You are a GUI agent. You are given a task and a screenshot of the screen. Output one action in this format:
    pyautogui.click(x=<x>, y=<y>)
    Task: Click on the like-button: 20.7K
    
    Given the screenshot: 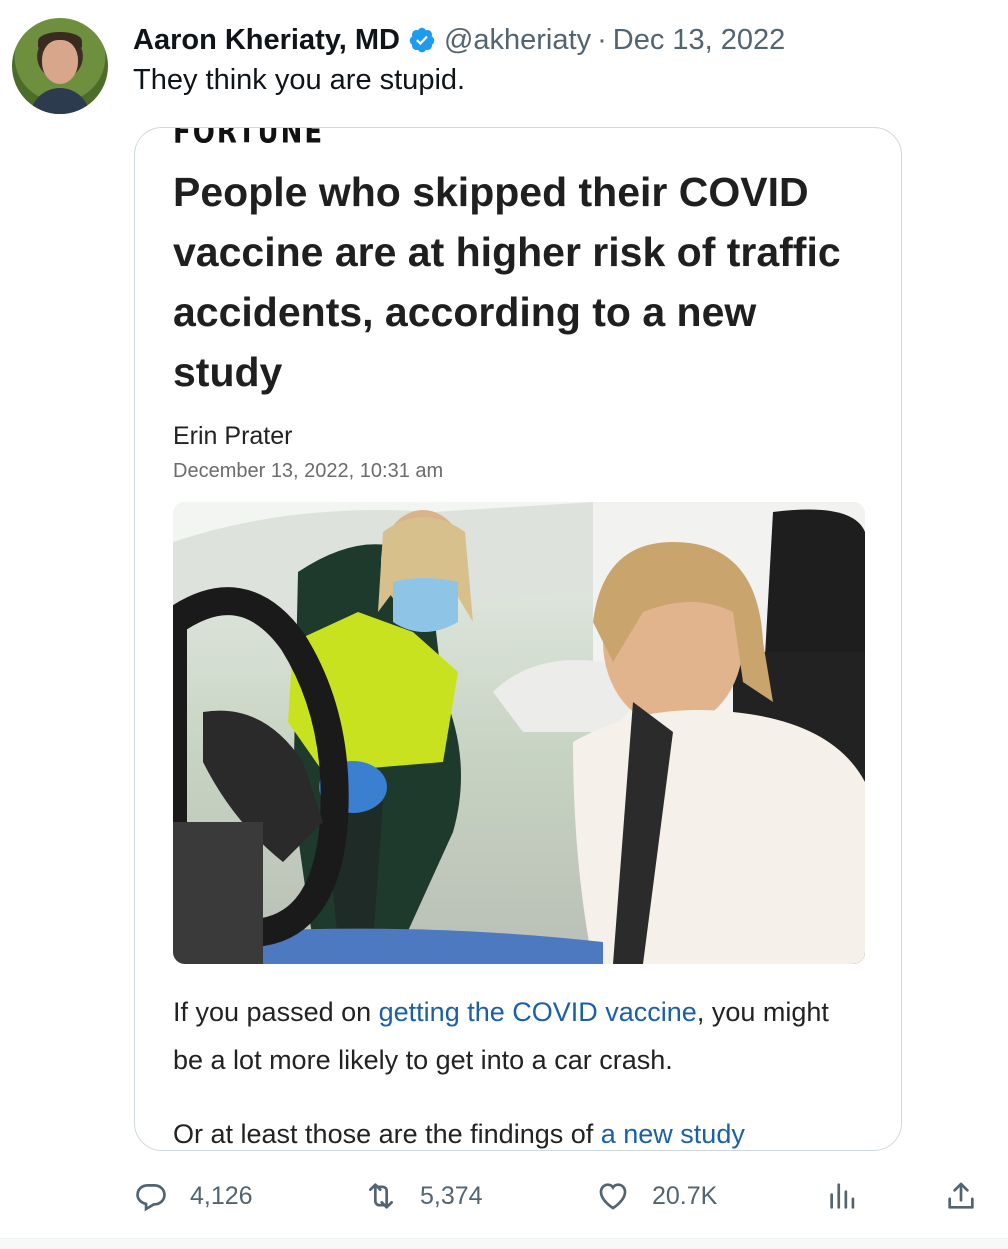 What is the action you would take?
    pyautogui.click(x=656, y=1196)
    